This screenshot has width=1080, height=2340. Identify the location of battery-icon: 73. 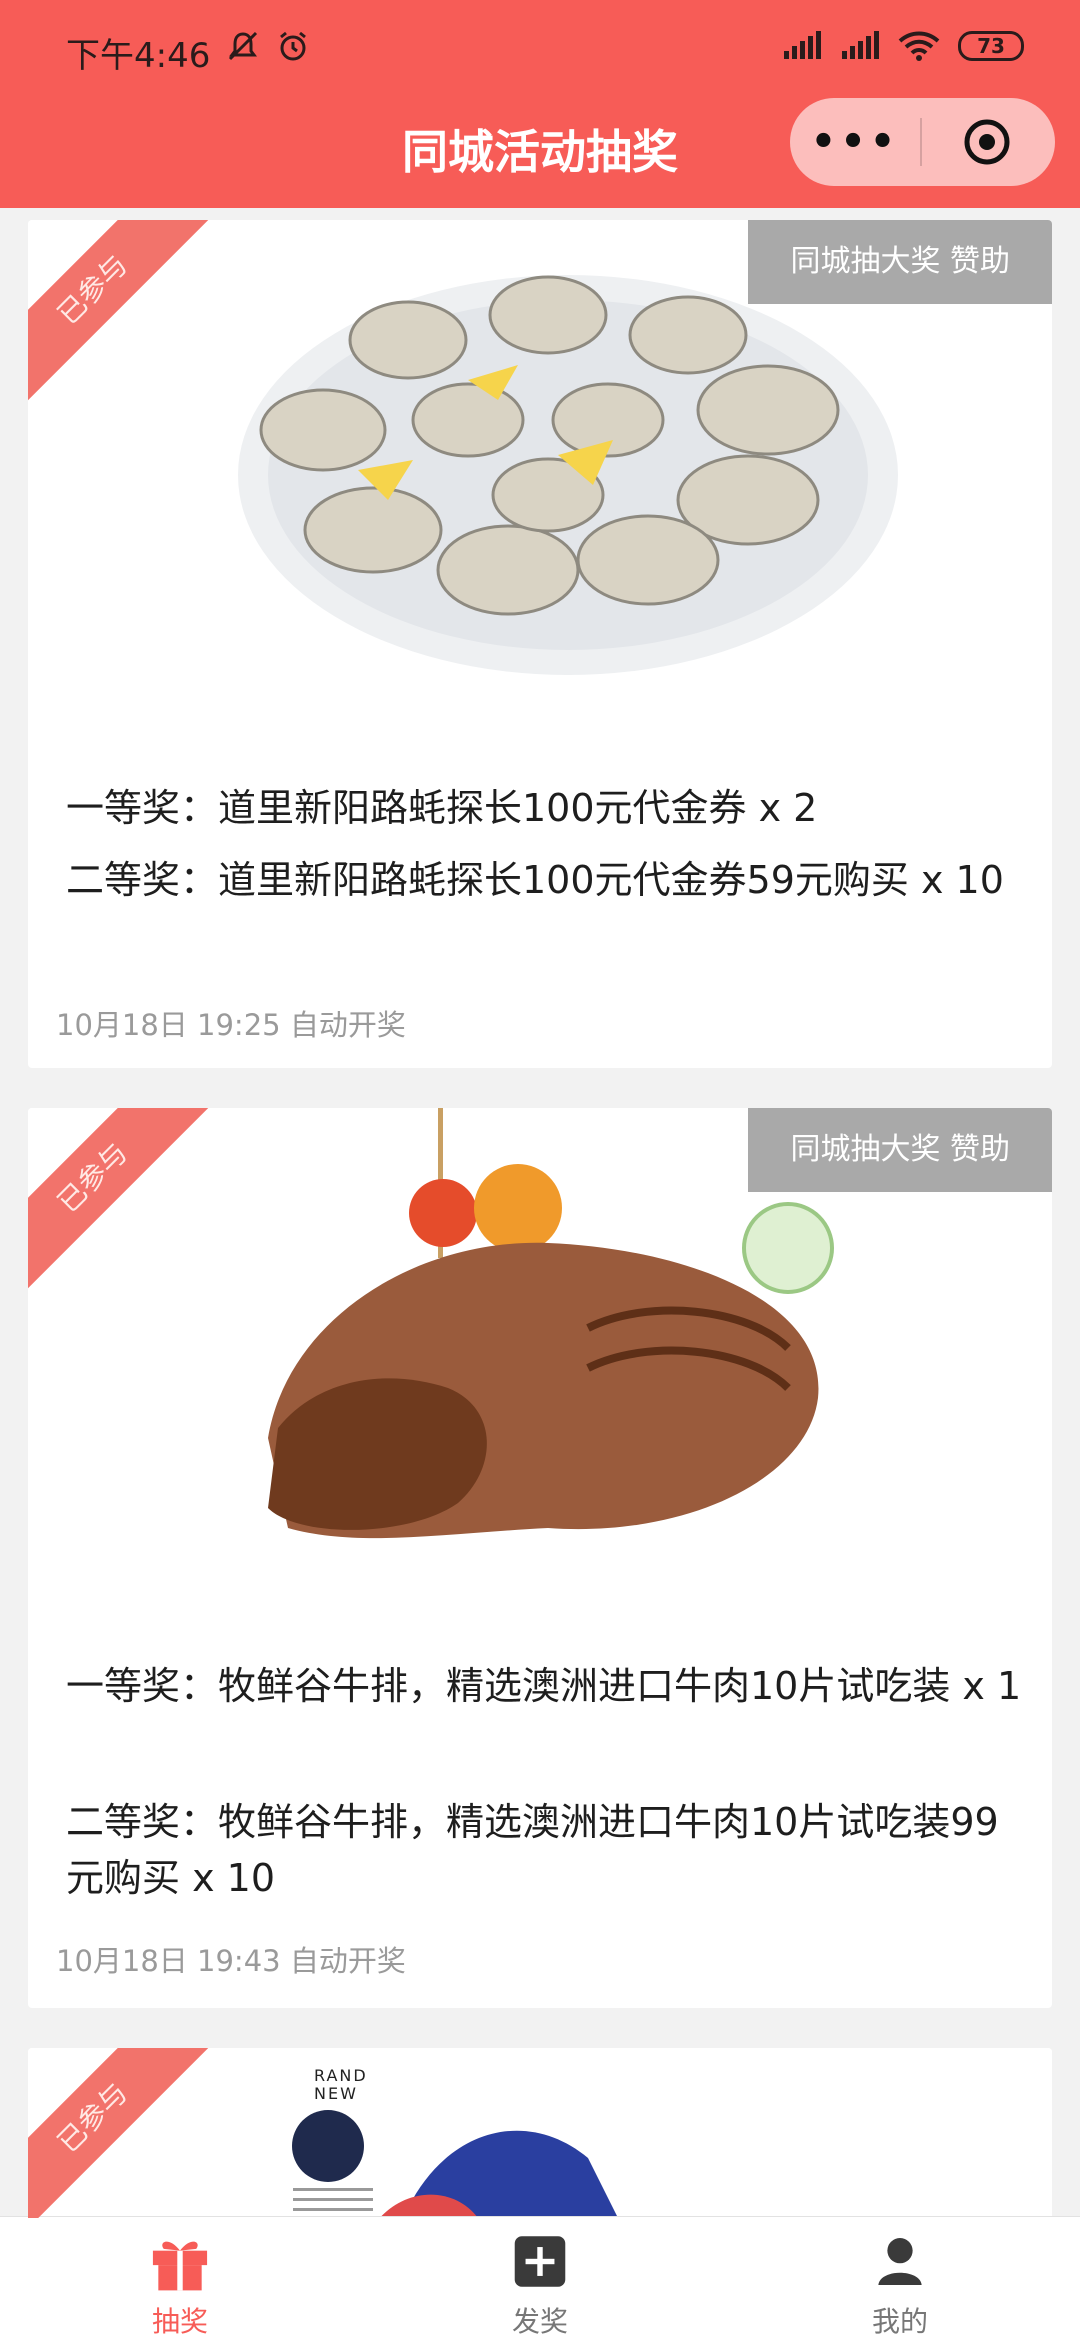
(991, 46).